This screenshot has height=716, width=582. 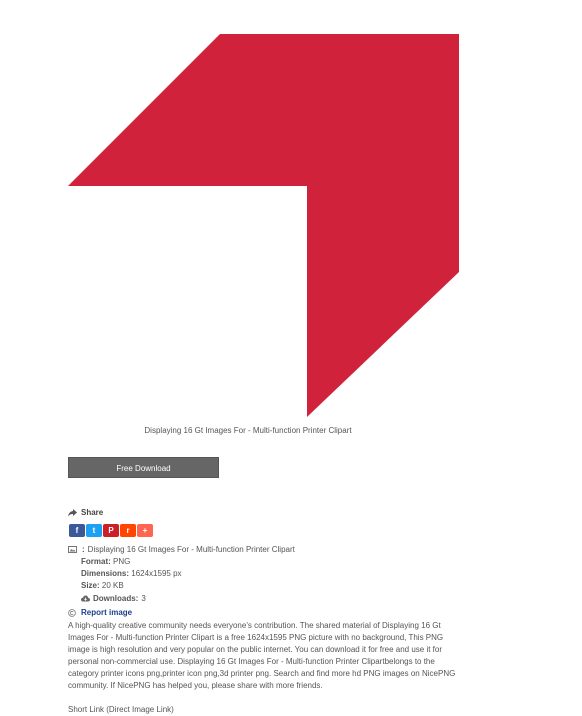 What do you see at coordinates (143, 598) in the screenshot?
I see `downloads-value: 3` at bounding box center [143, 598].